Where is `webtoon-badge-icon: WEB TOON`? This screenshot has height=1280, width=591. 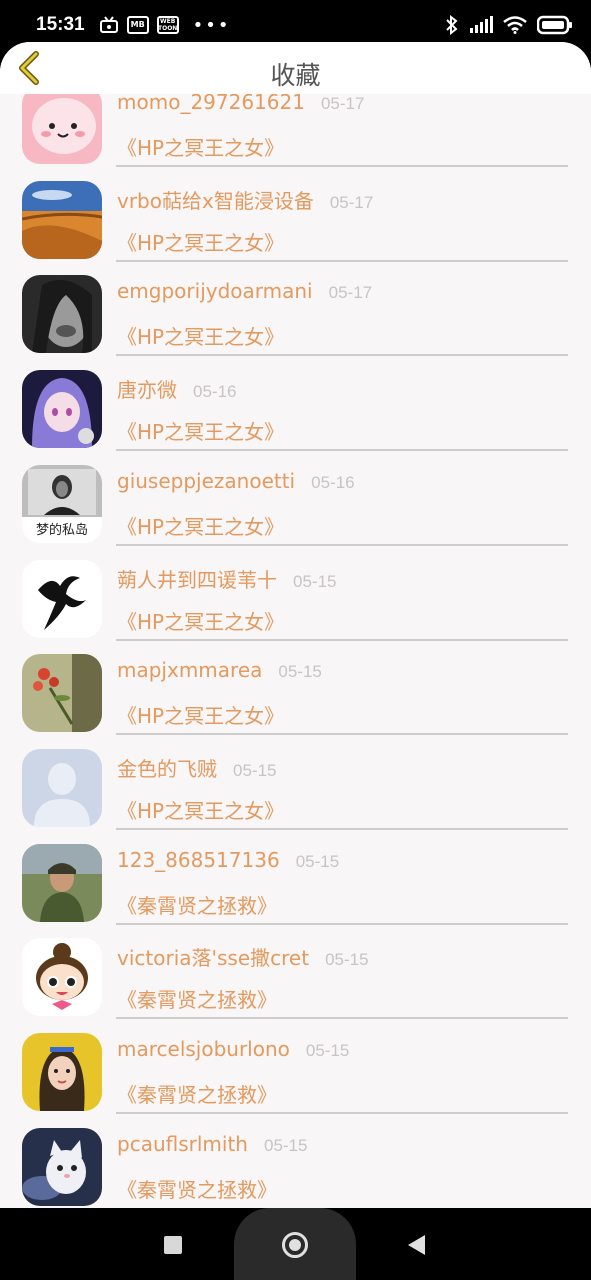
webtoon-badge-icon: WEB TOON is located at coordinates (167, 25).